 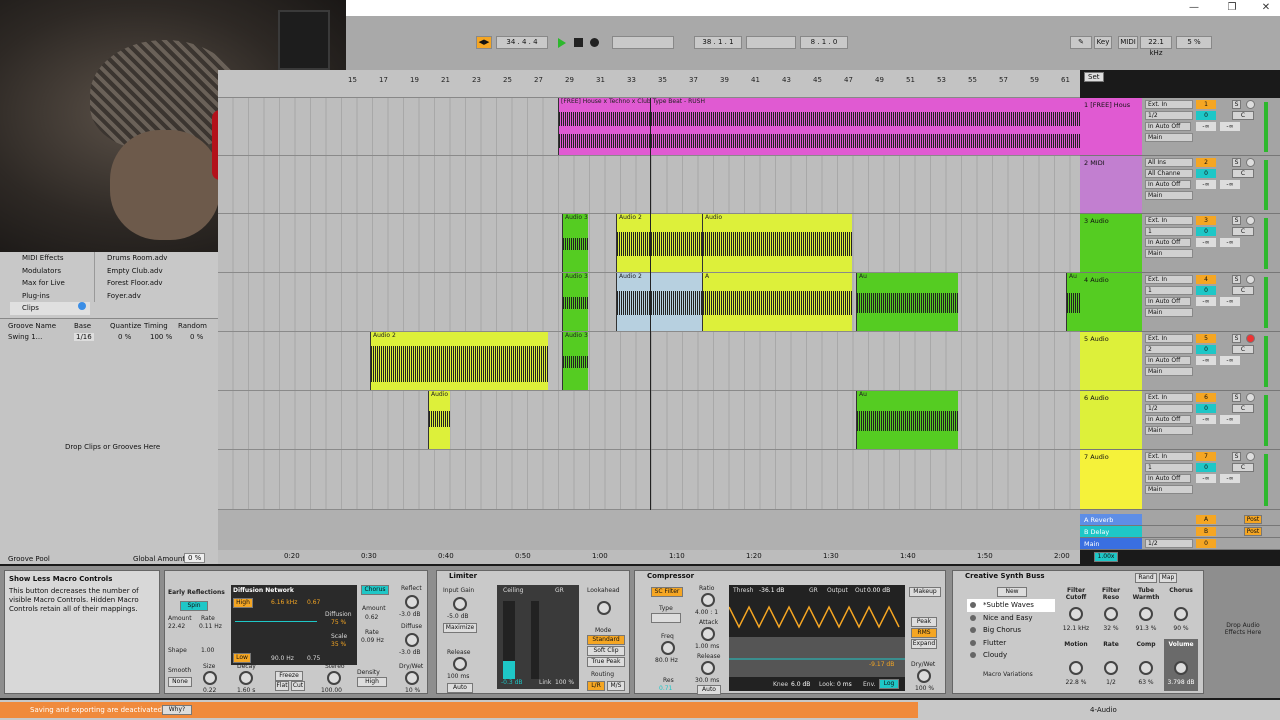 I want to click on volume-field: 0, so click(x=1206, y=231).